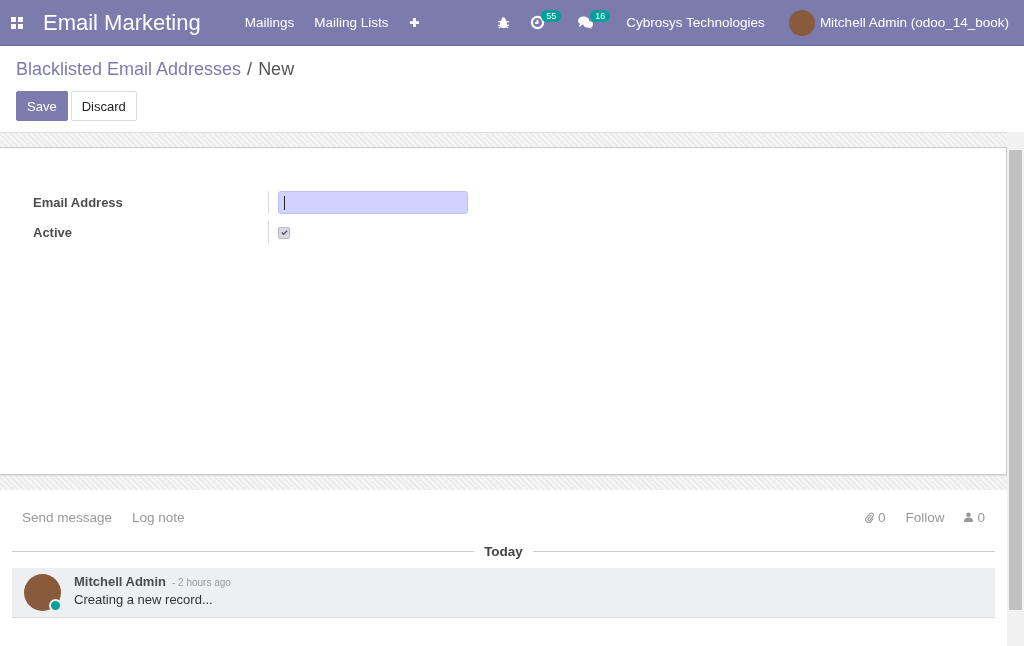  Describe the element at coordinates (129, 69) in the screenshot. I see `breadcrumb-link: Blacklisted Email Addresses` at that location.